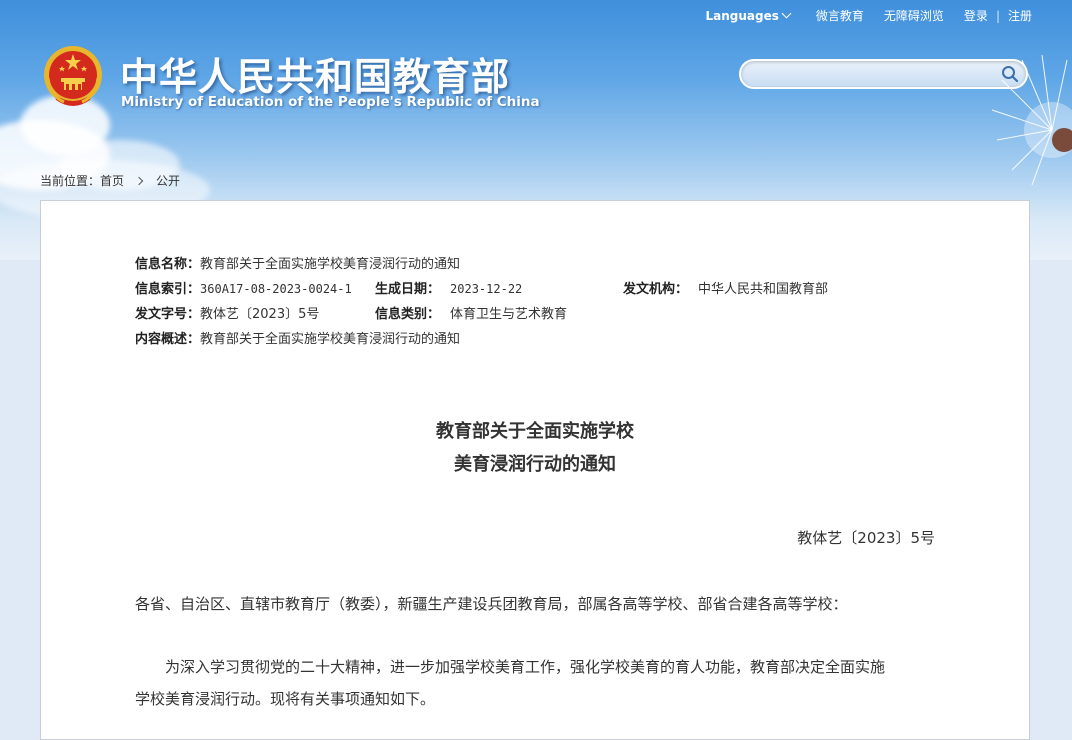  I want to click on languages-label: Languages, so click(742, 15).